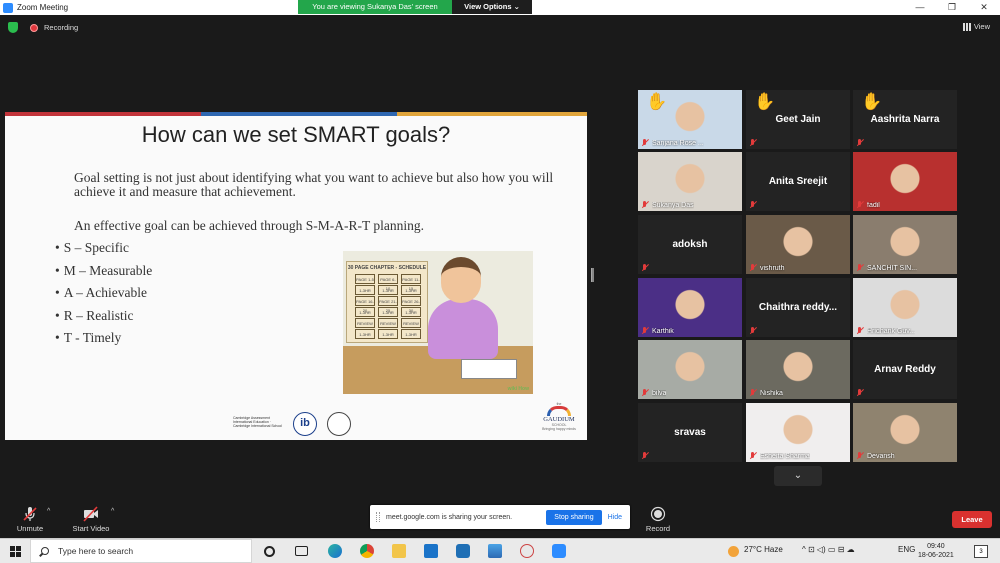 This screenshot has height=563, width=1000. What do you see at coordinates (972, 519) in the screenshot?
I see `leave-button: Leave` at bounding box center [972, 519].